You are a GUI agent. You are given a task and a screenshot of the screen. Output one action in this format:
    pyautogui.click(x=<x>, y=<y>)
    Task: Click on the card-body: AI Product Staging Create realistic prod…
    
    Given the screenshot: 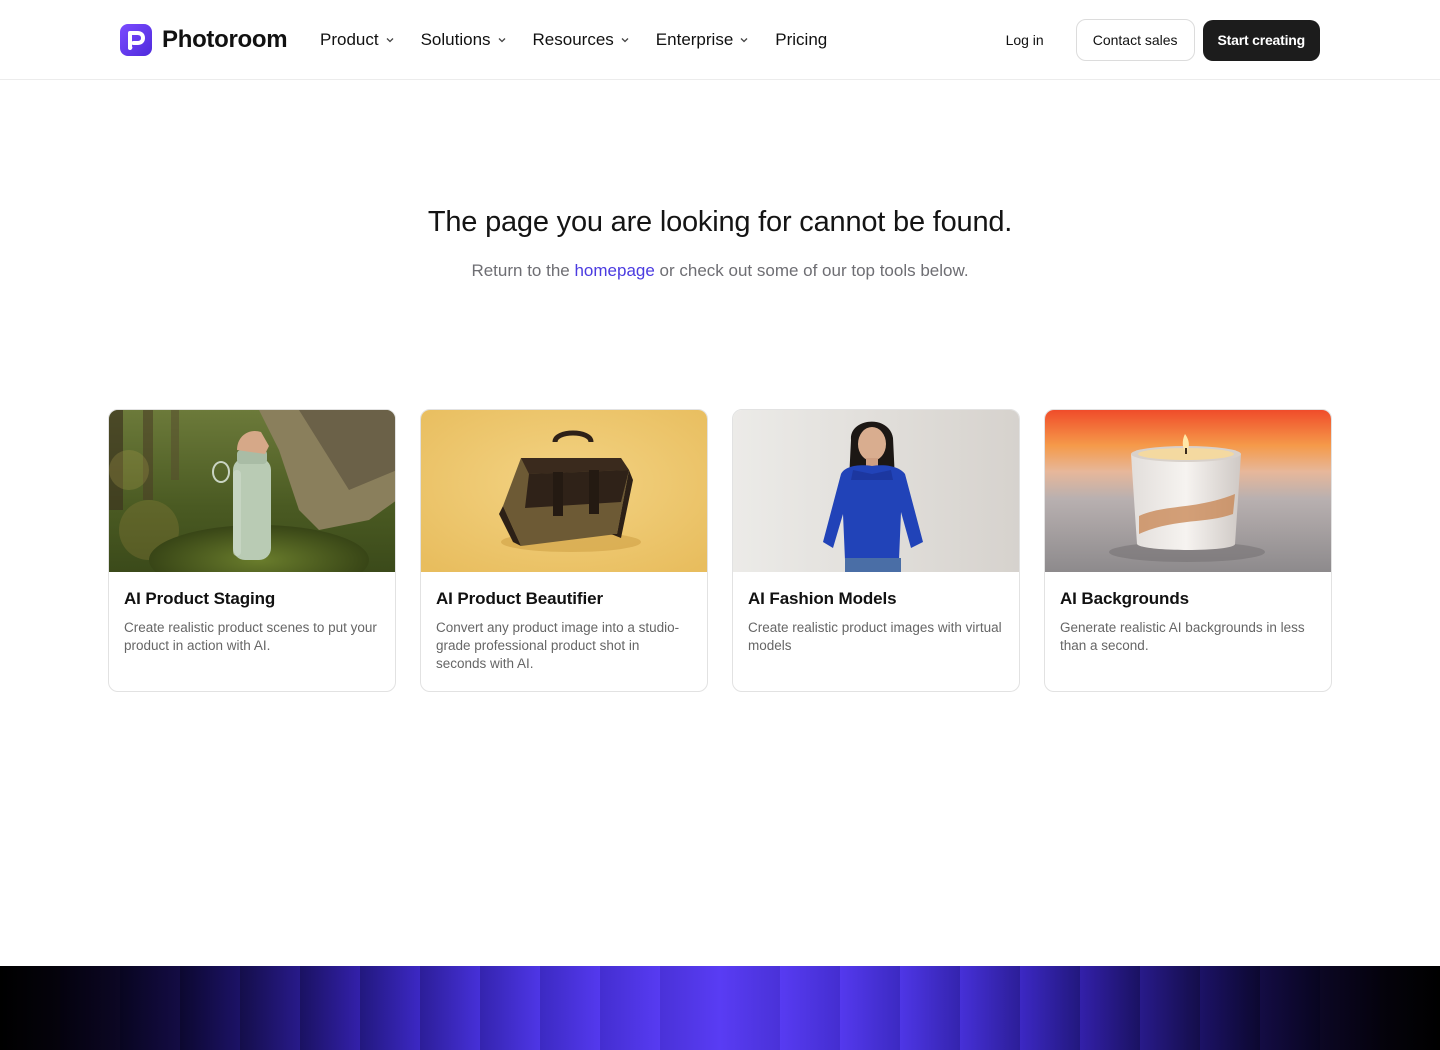 What is the action you would take?
    pyautogui.click(x=252, y=613)
    